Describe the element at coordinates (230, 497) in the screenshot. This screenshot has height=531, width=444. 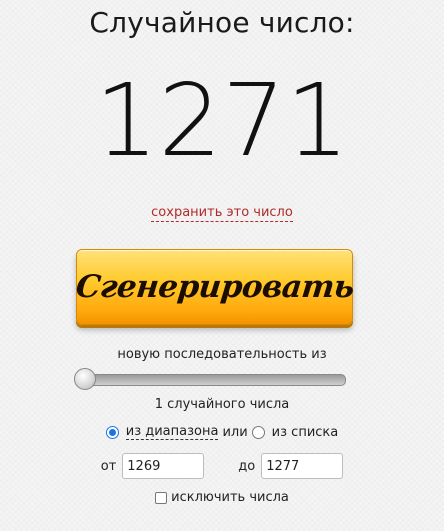
I see `exclude-label: исключить числа` at that location.